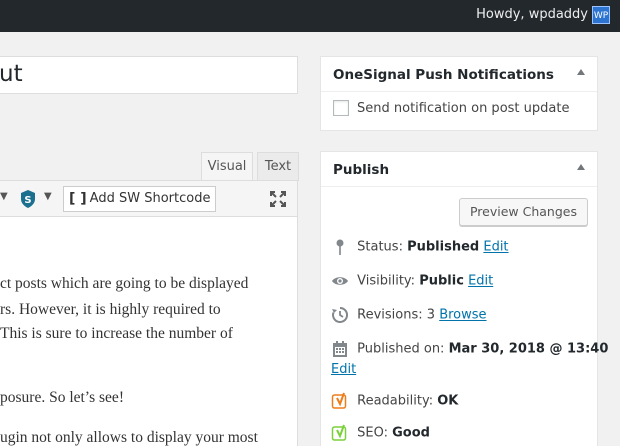 Image resolution: width=620 pixels, height=446 pixels. What do you see at coordinates (116, 333) in the screenshot?
I see `content-line: This is sure to increase the number of` at bounding box center [116, 333].